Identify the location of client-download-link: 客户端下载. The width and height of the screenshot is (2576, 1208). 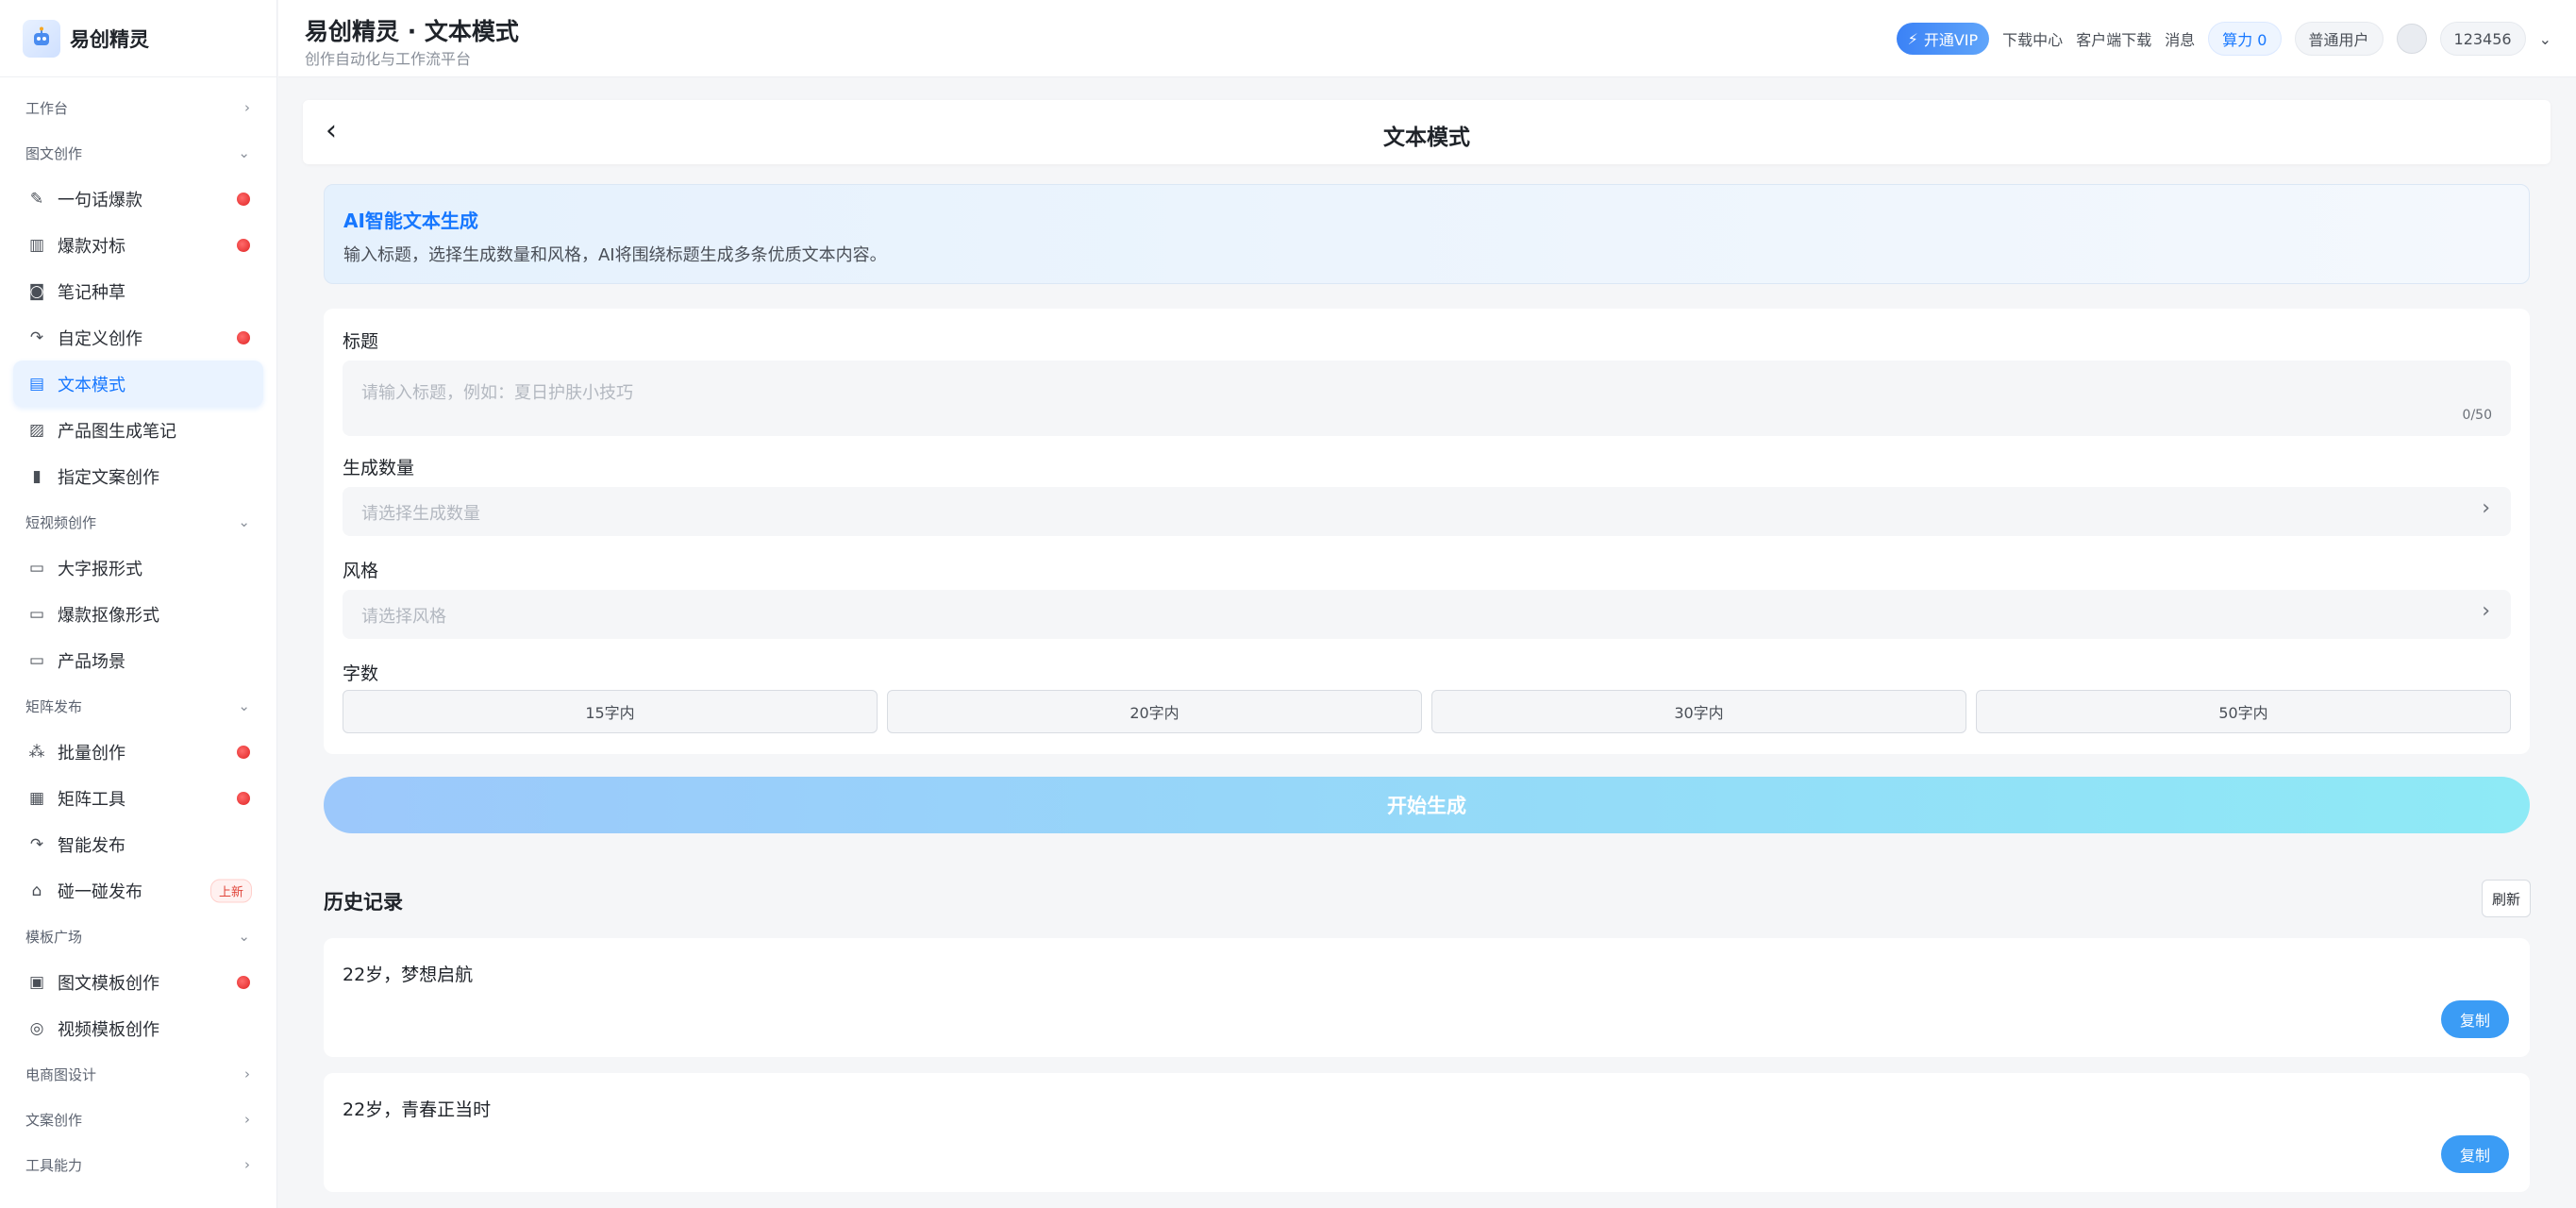
(2113, 39).